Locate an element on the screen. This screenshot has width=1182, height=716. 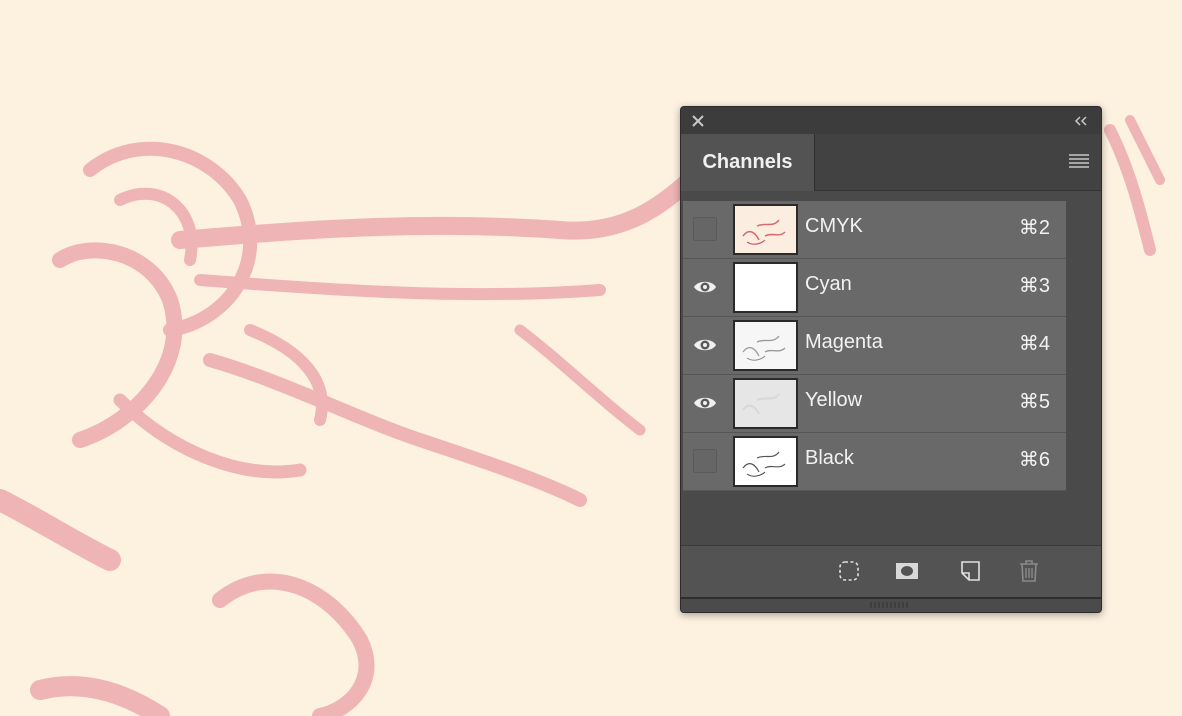
collapse-panel-icon is located at coordinates (1081, 121).